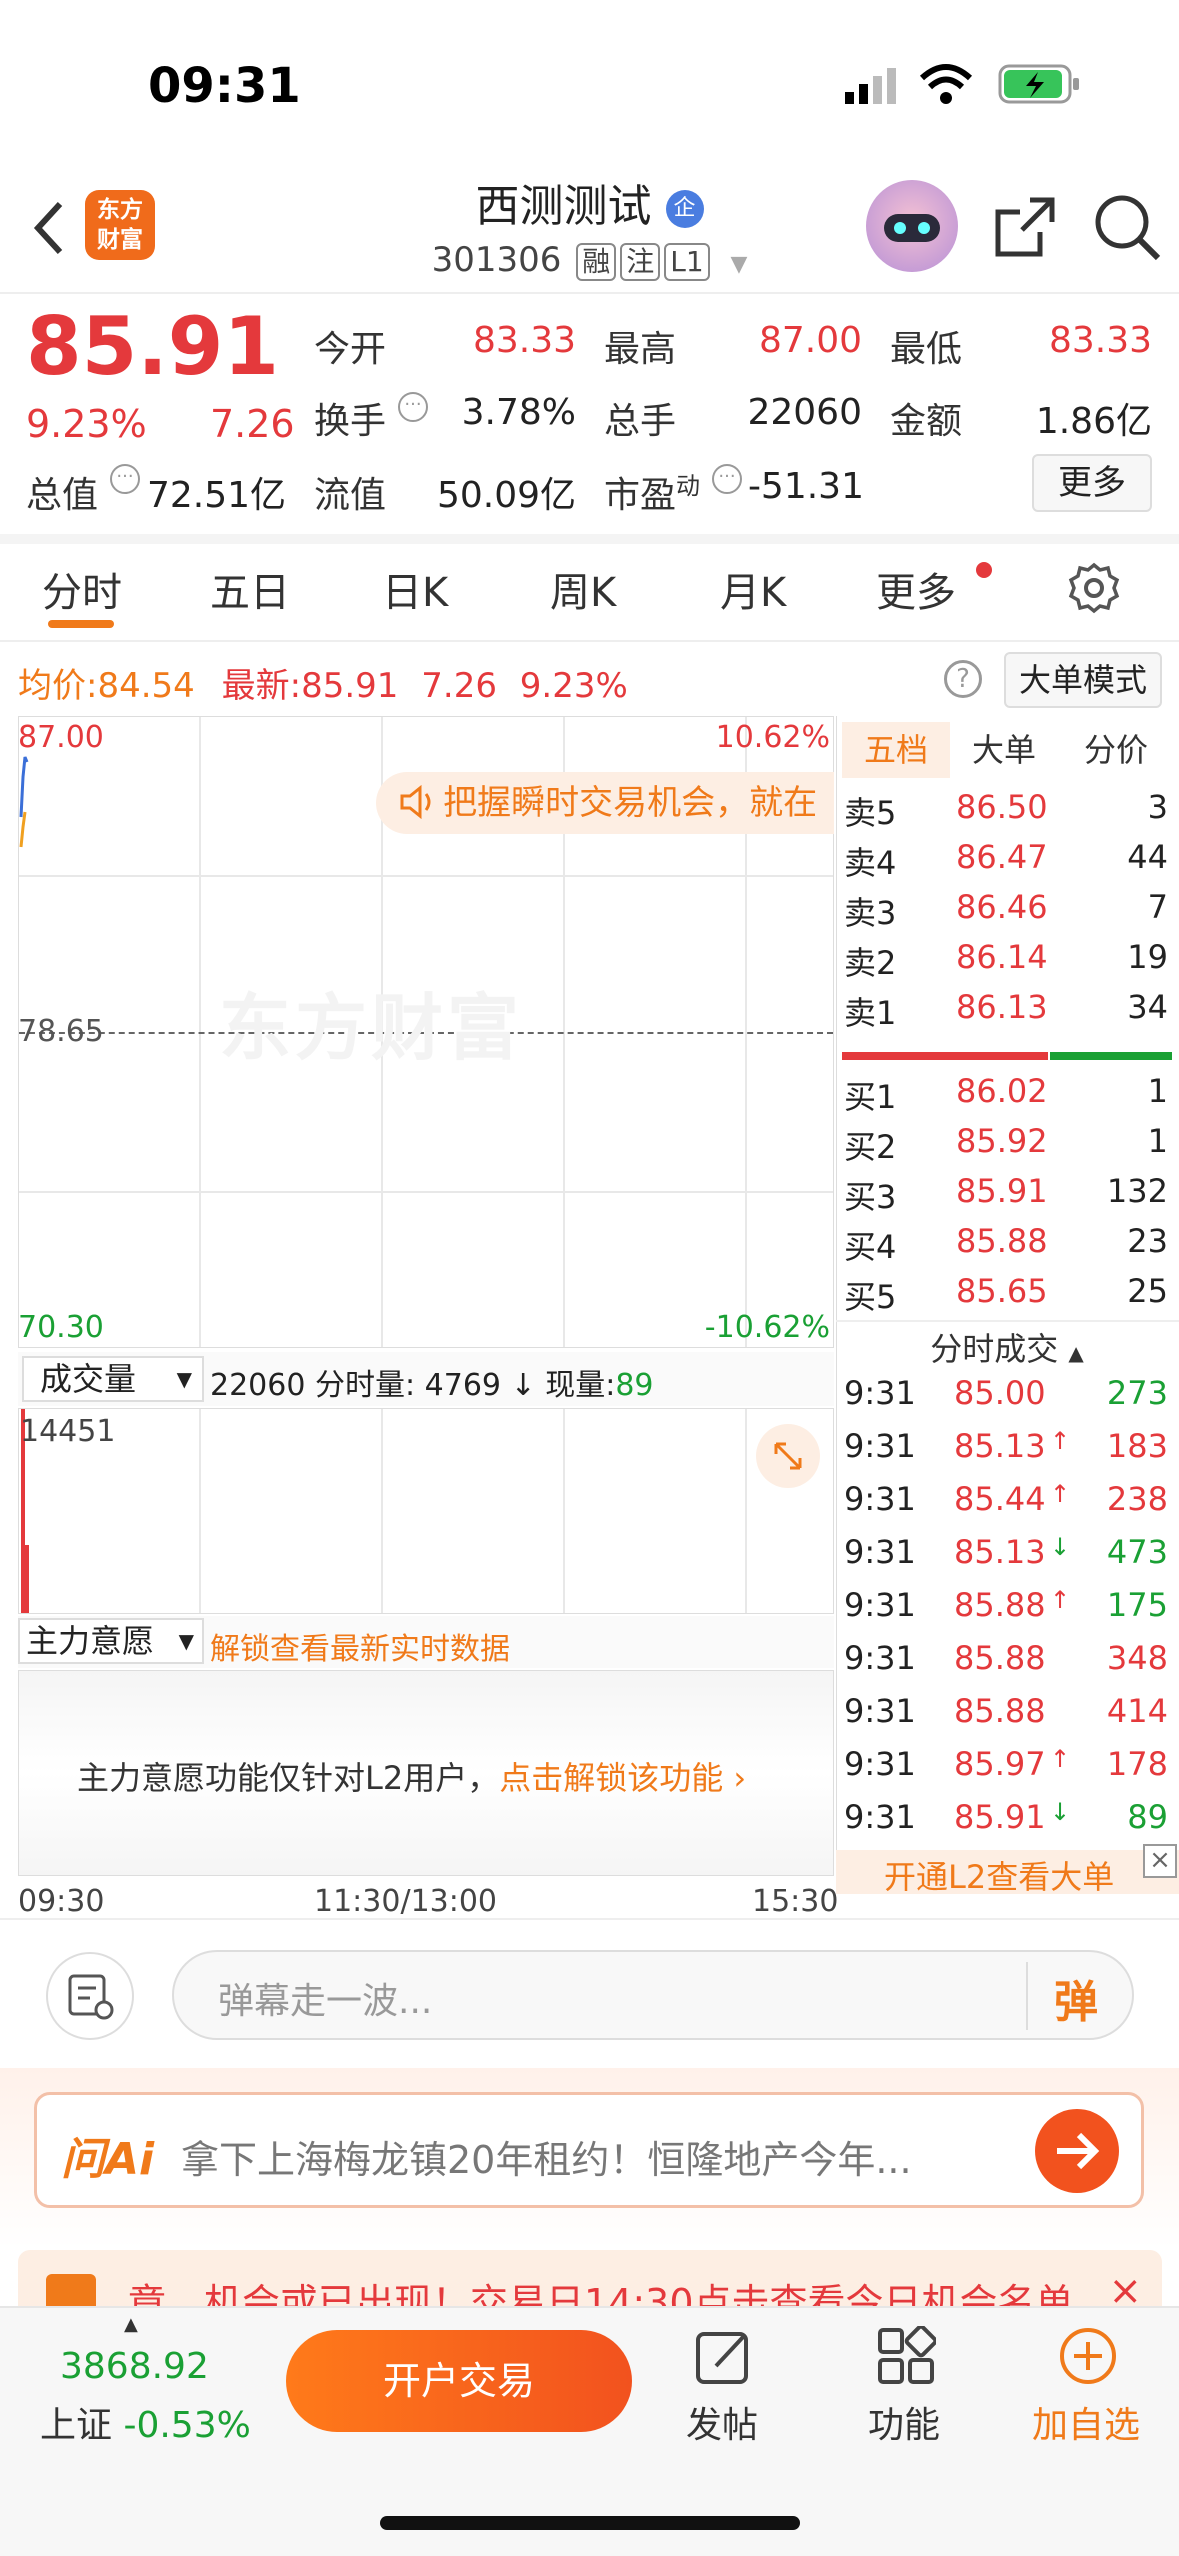  What do you see at coordinates (1077, 2151) in the screenshot?
I see `ai-send-button` at bounding box center [1077, 2151].